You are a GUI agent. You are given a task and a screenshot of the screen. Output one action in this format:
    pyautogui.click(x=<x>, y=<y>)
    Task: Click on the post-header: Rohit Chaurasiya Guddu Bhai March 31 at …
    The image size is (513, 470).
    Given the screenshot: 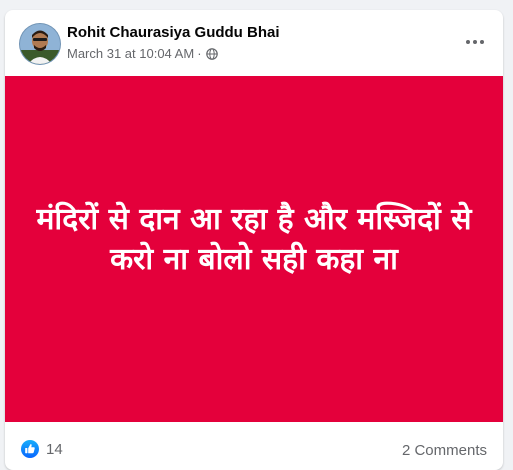 What is the action you would take?
    pyautogui.click(x=254, y=43)
    